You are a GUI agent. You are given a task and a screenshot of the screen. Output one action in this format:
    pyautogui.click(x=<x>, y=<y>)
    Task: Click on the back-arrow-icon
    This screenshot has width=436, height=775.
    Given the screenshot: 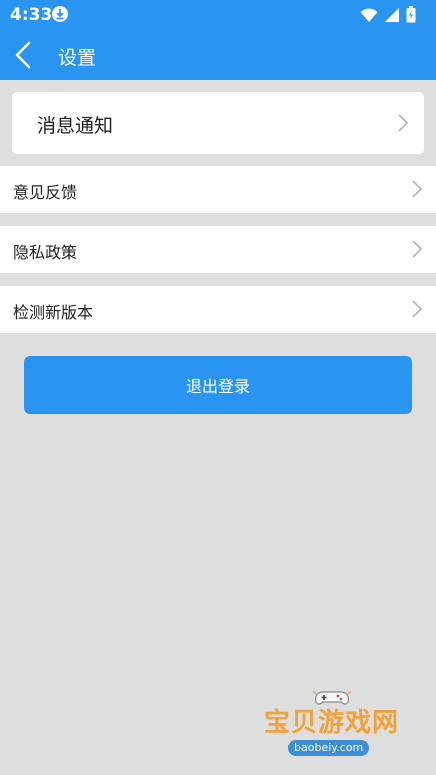 What is the action you would take?
    pyautogui.click(x=24, y=55)
    